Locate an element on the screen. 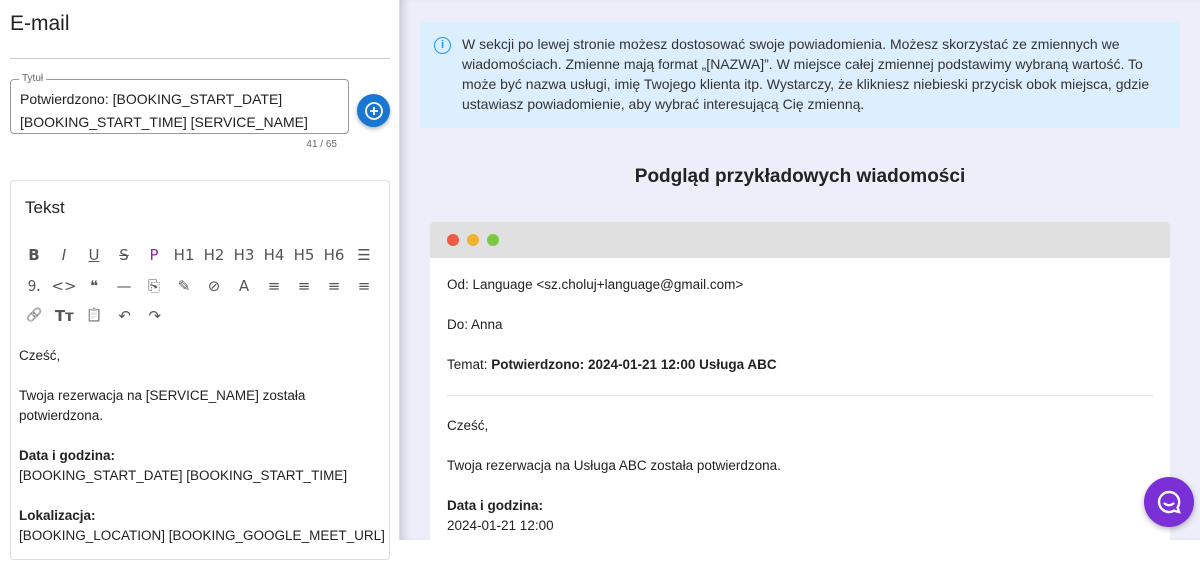 The width and height of the screenshot is (1200, 566). align-right-icon: ≡ is located at coordinates (304, 286).